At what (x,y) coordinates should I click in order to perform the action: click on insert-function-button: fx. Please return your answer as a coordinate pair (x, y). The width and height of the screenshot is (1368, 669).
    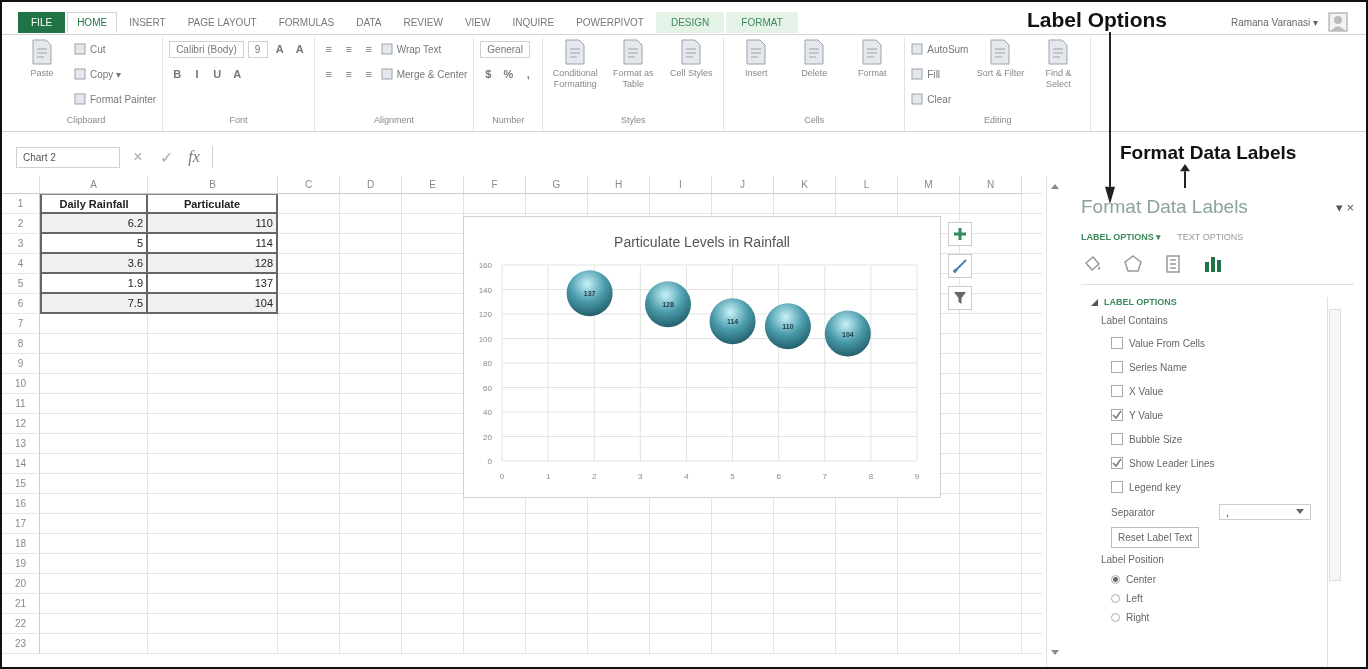
    Looking at the image, I should click on (194, 157).